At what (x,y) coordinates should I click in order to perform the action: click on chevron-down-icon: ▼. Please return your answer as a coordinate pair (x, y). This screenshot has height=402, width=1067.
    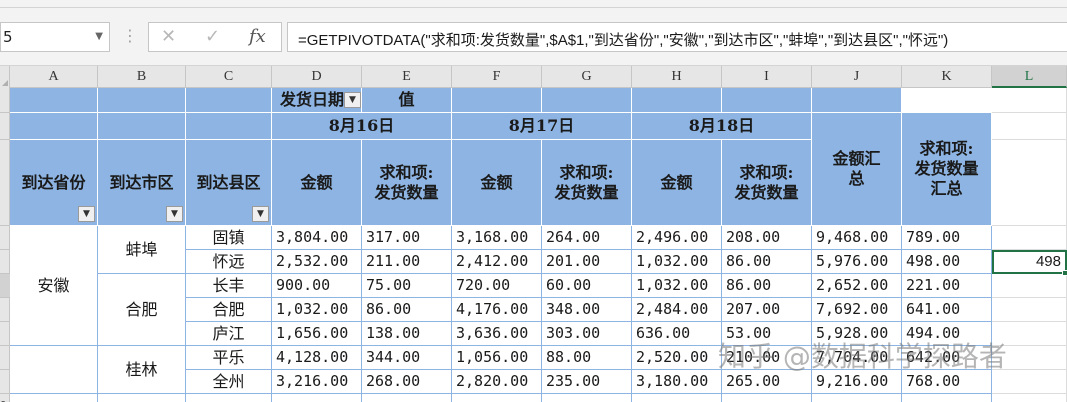
    Looking at the image, I should click on (99, 36).